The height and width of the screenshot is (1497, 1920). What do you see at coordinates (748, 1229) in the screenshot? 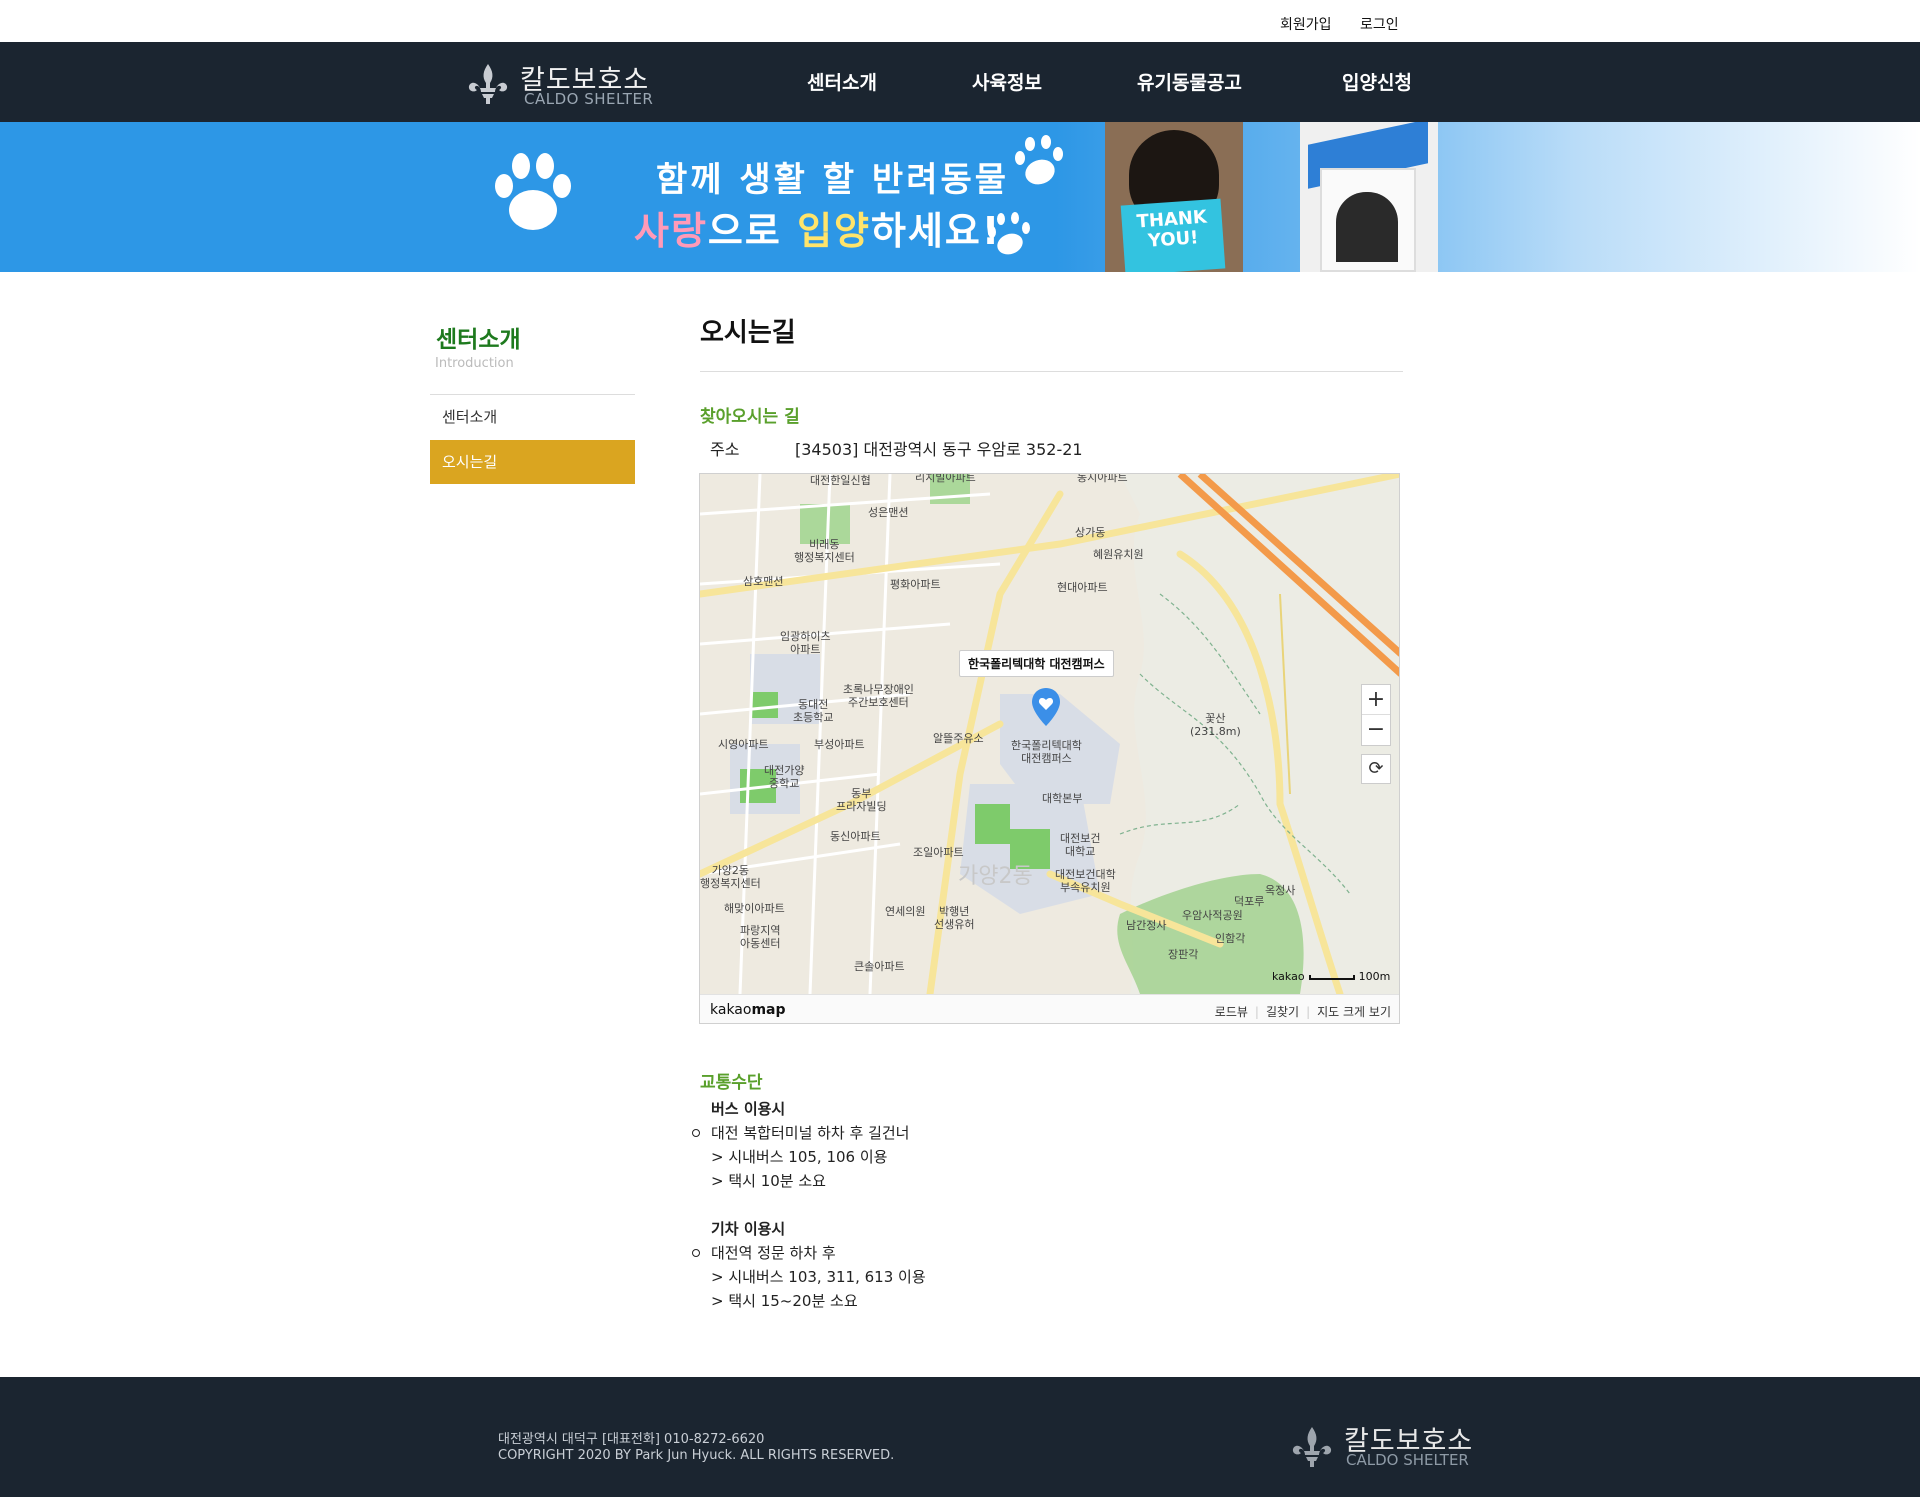
I see `train-heading: 기차 이용시` at bounding box center [748, 1229].